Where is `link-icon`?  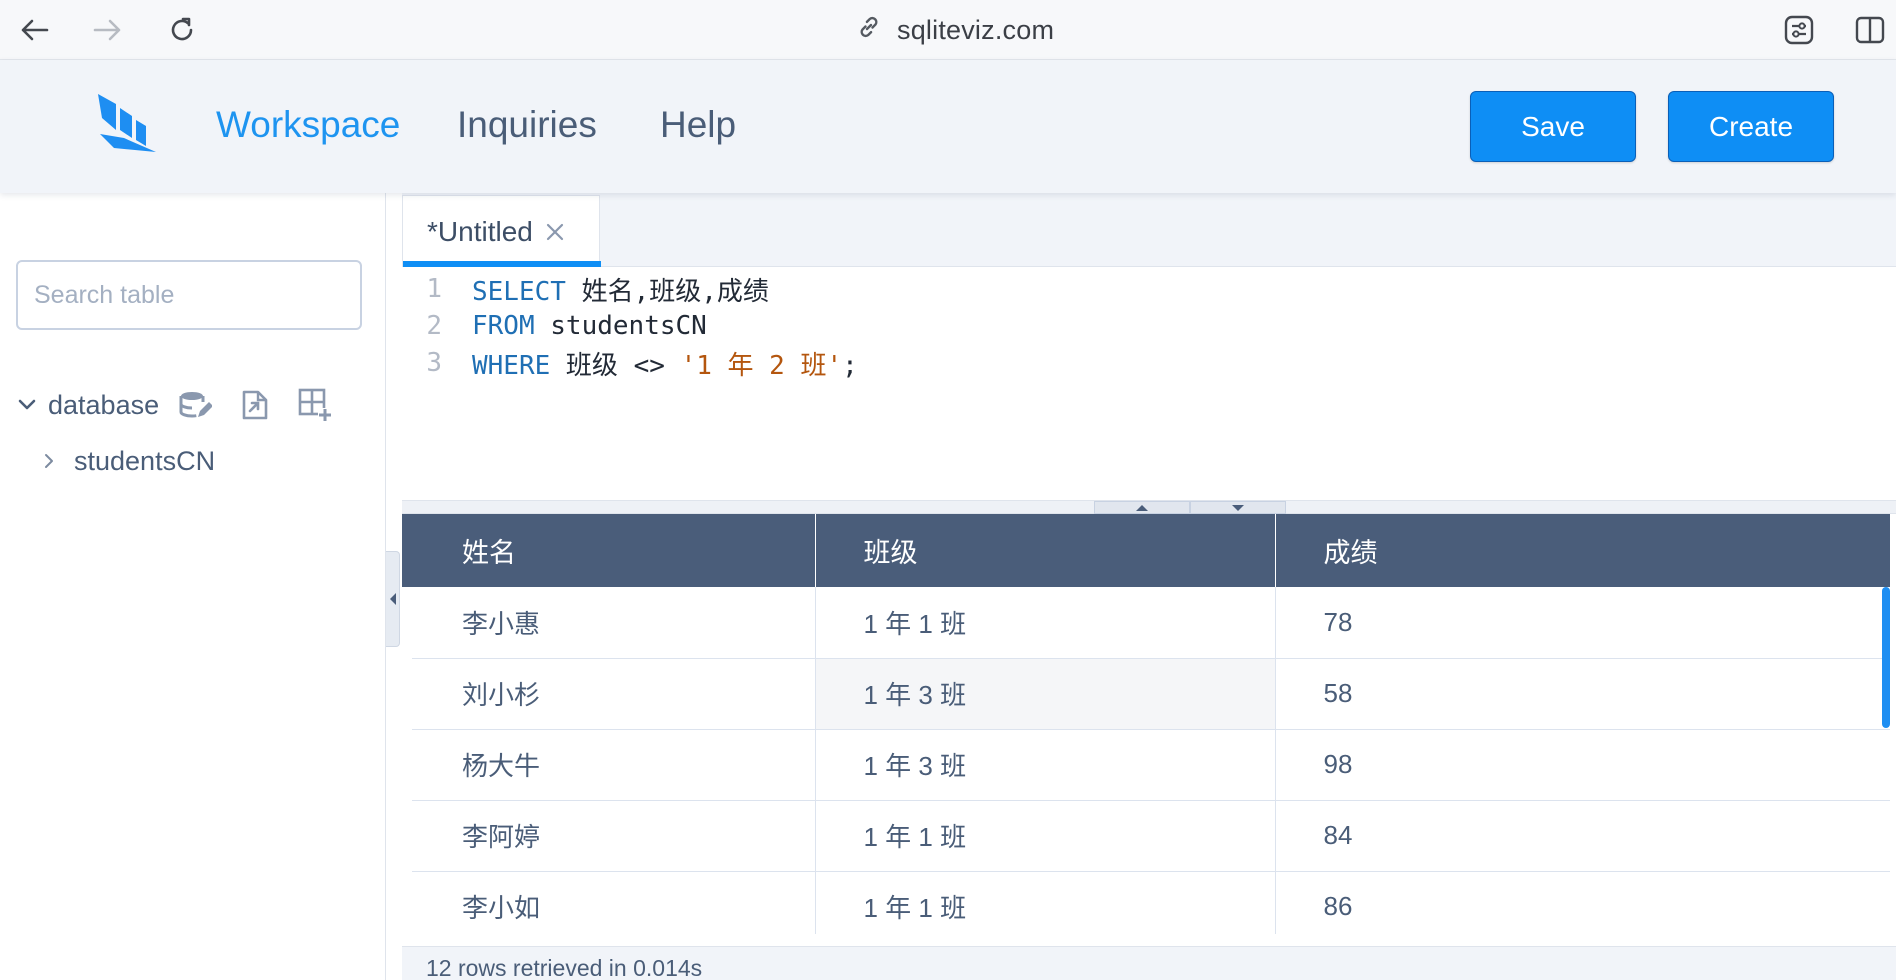
link-icon is located at coordinates (869, 30).